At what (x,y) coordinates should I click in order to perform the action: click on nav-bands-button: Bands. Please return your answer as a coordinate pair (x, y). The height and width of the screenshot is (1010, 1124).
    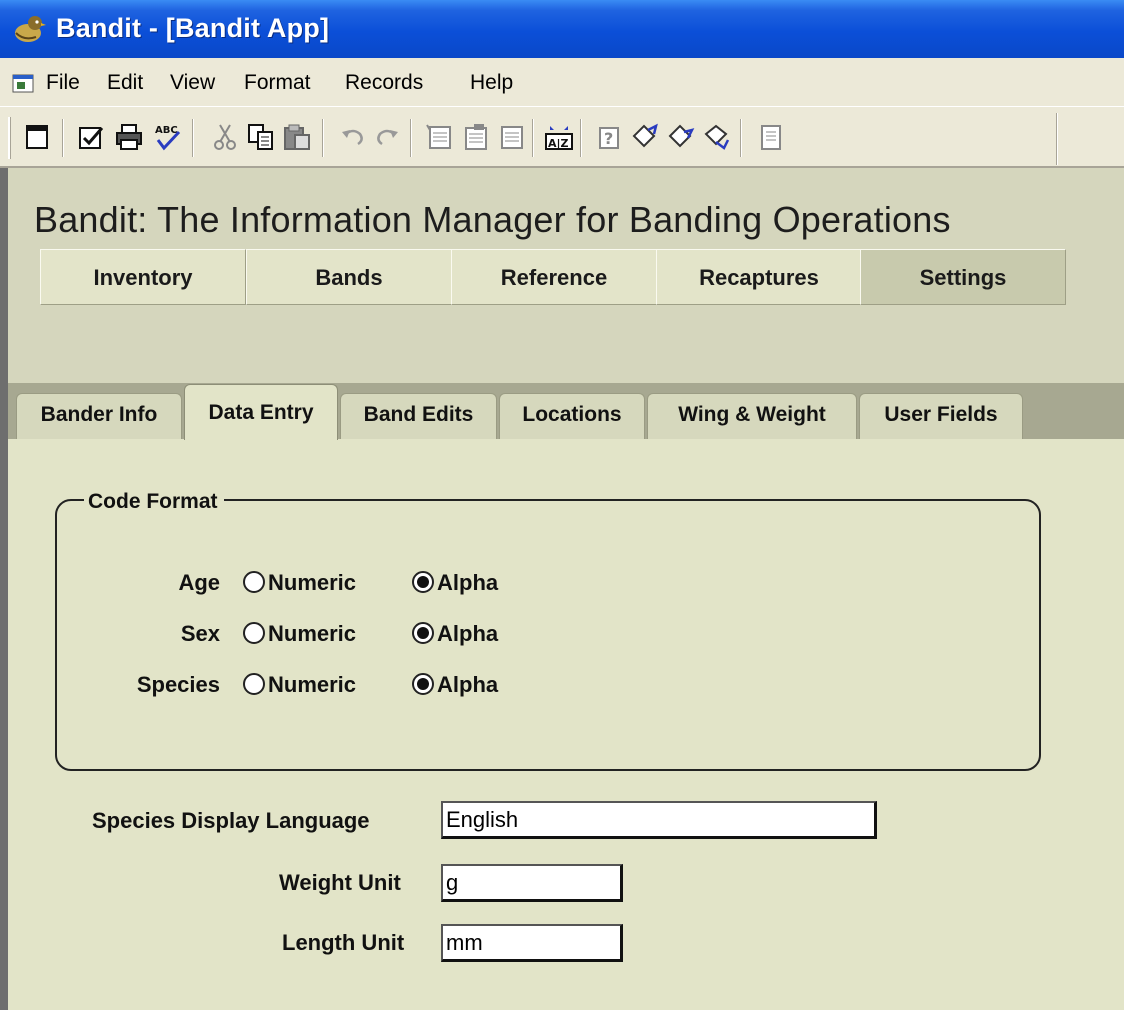
    Looking at the image, I should click on (349, 277).